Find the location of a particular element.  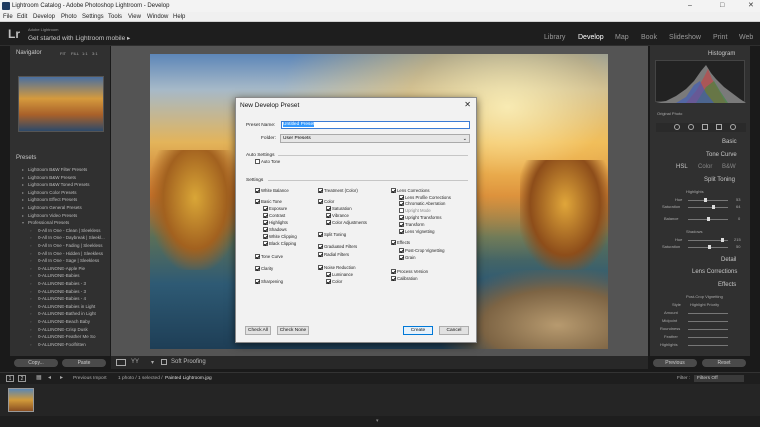

clarity-checkbox: Clarity is located at coordinates (264, 269).